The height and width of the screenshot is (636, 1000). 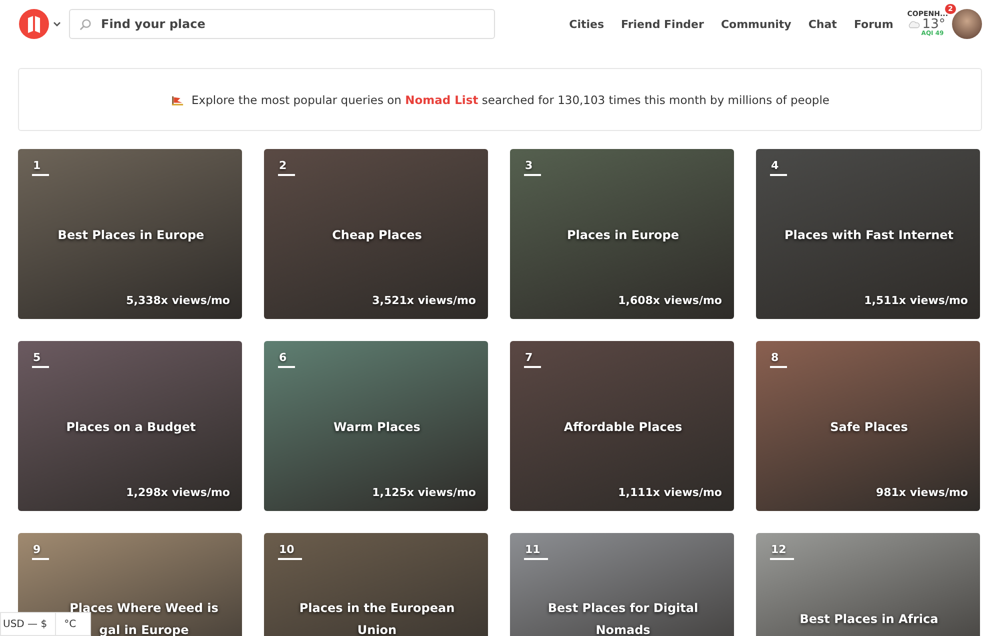 I want to click on card-title: Safe Places, so click(x=869, y=427).